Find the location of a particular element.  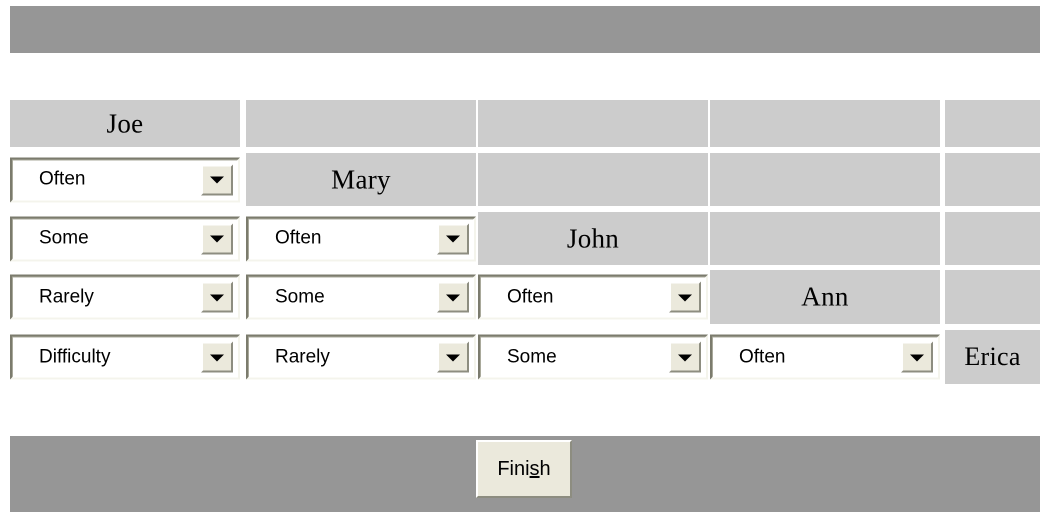

finish-label-accelerator: s is located at coordinates (534, 468).